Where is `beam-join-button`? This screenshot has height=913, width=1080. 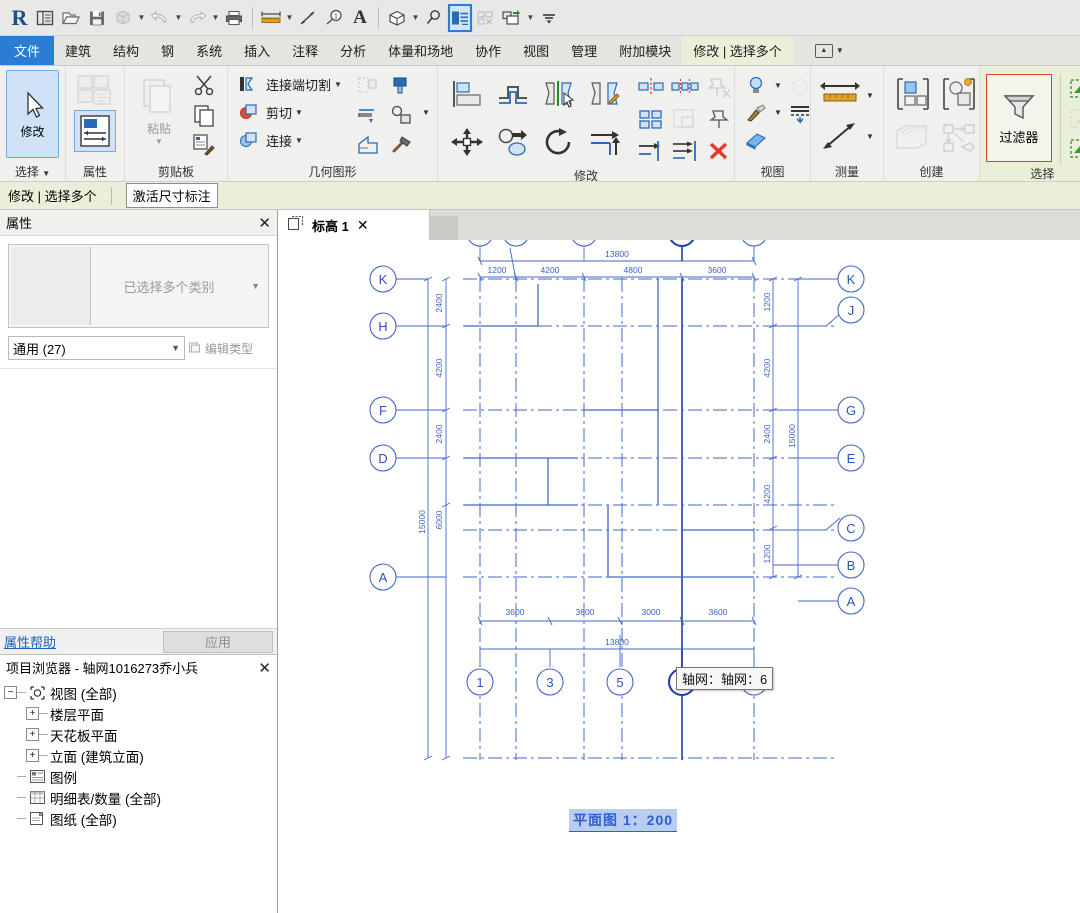
beam-join-button is located at coordinates (402, 115).